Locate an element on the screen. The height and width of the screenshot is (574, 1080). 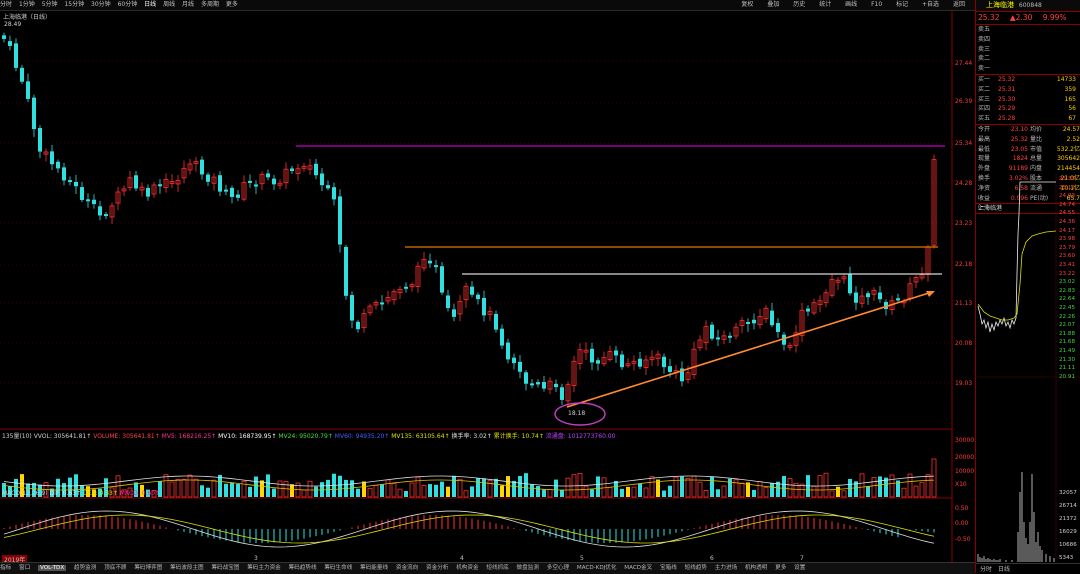
period-tab-multi: 多周期 is located at coordinates (210, 5).